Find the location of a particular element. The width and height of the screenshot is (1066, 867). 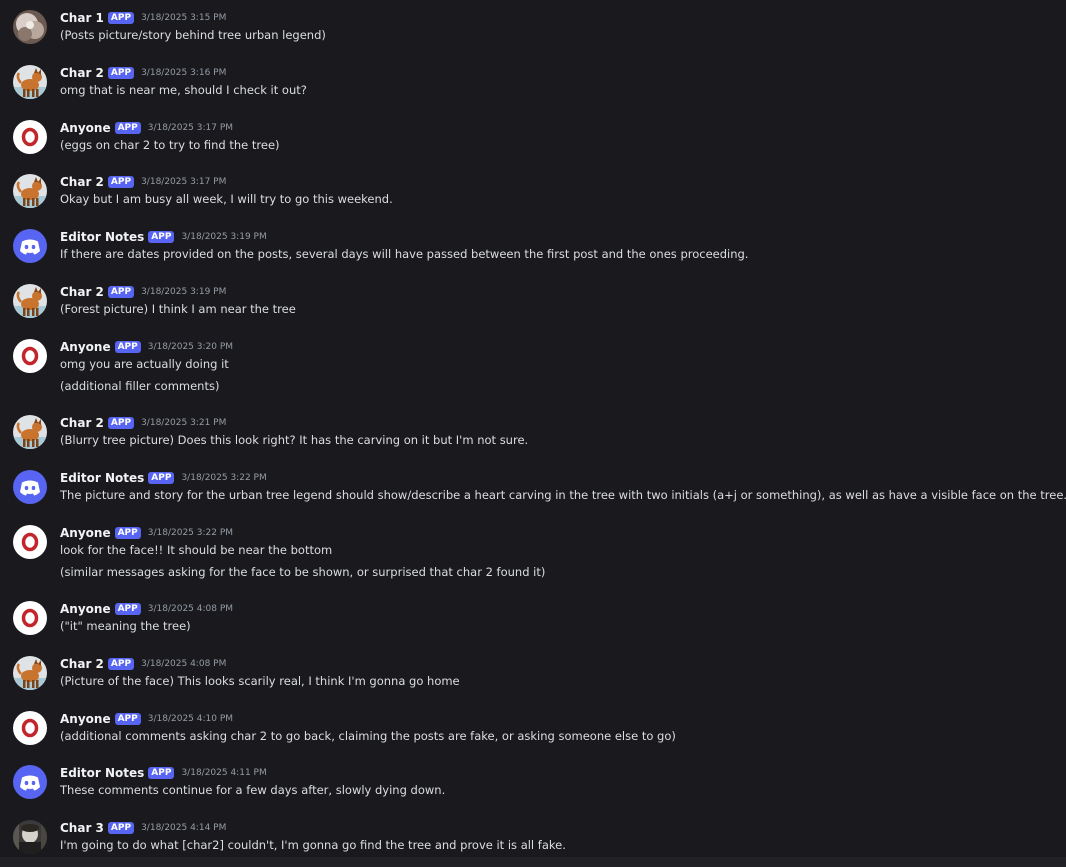

message-content: (additional filler comments) is located at coordinates (140, 386).